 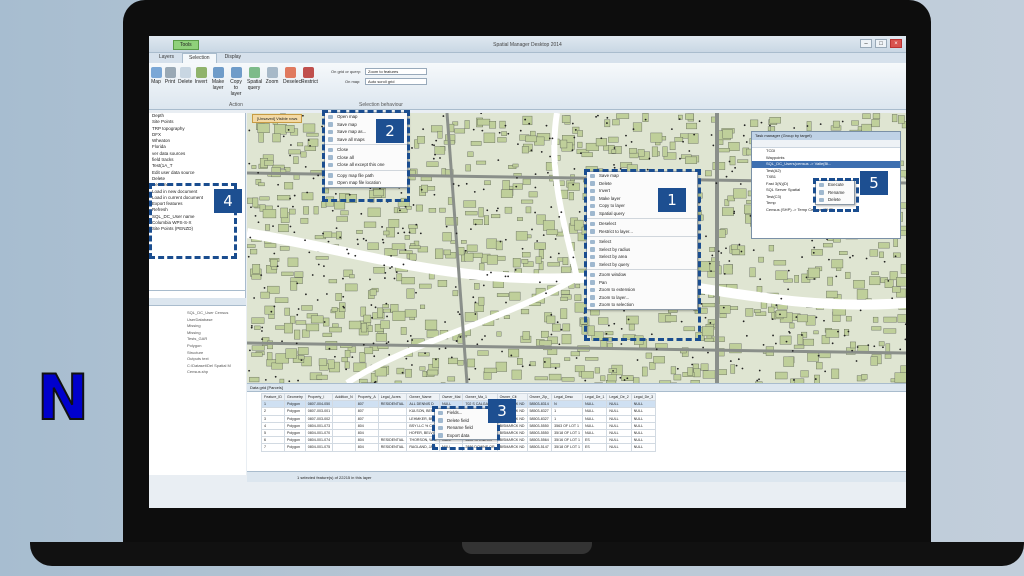 What do you see at coordinates (156, 76) in the screenshot?
I see `map-button: Map` at bounding box center [156, 76].